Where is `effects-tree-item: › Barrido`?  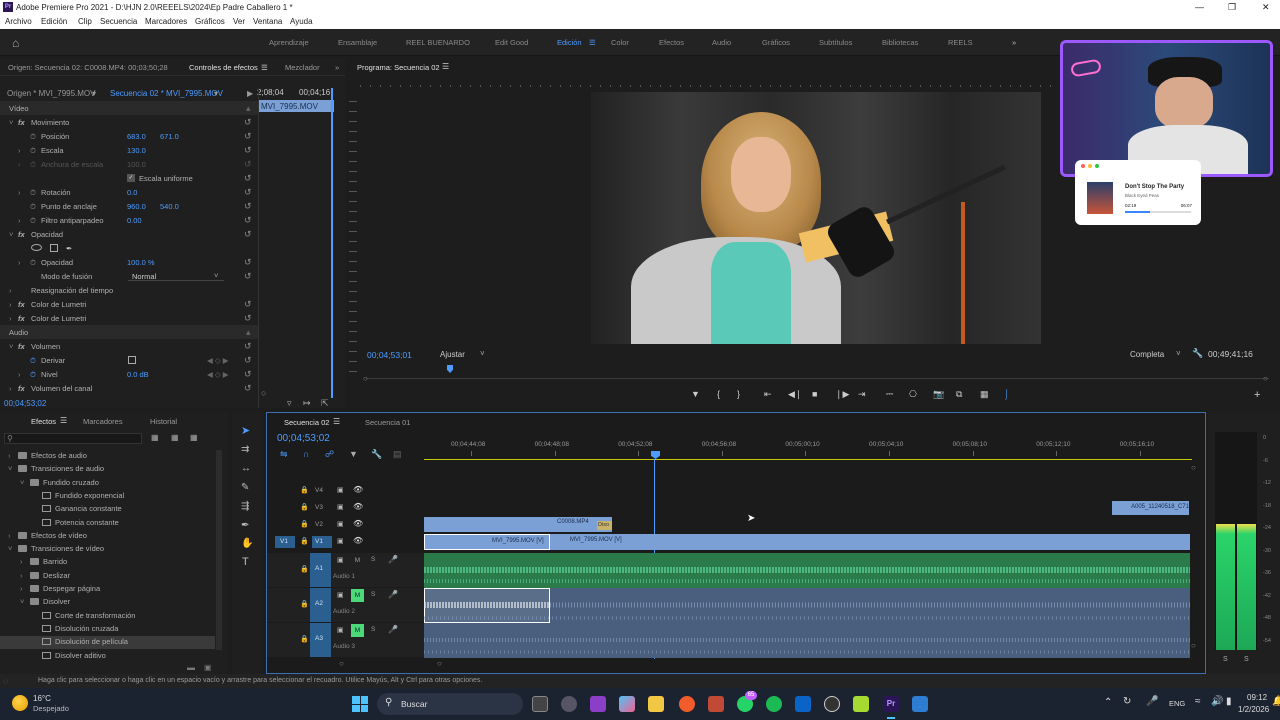
effects-tree-item: › Barrido is located at coordinates (107, 562).